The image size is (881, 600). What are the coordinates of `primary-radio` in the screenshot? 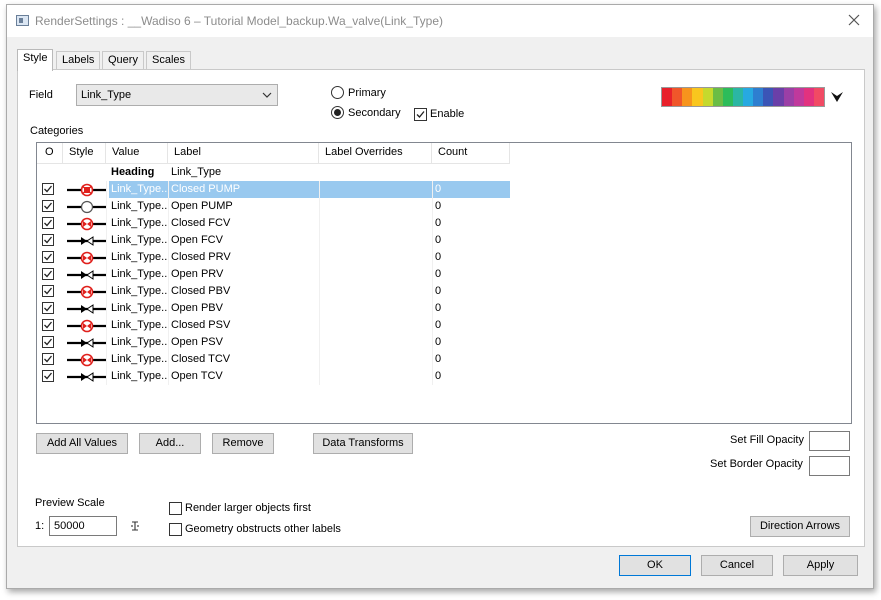 It's located at (337, 92).